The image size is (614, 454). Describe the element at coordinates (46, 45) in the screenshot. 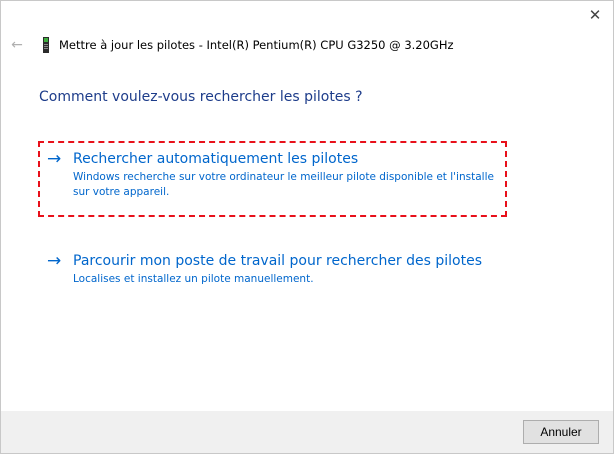

I see `device-icon` at that location.